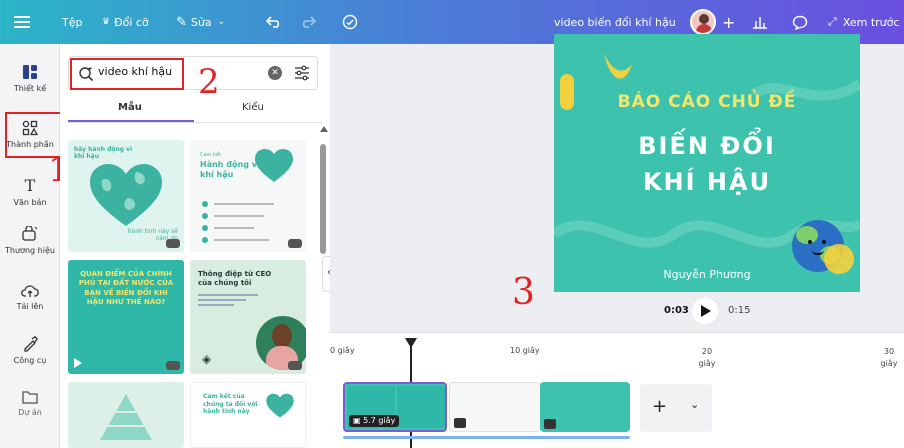  Describe the element at coordinates (676, 408) in the screenshot. I see `add-page-button: + ⌄` at that location.